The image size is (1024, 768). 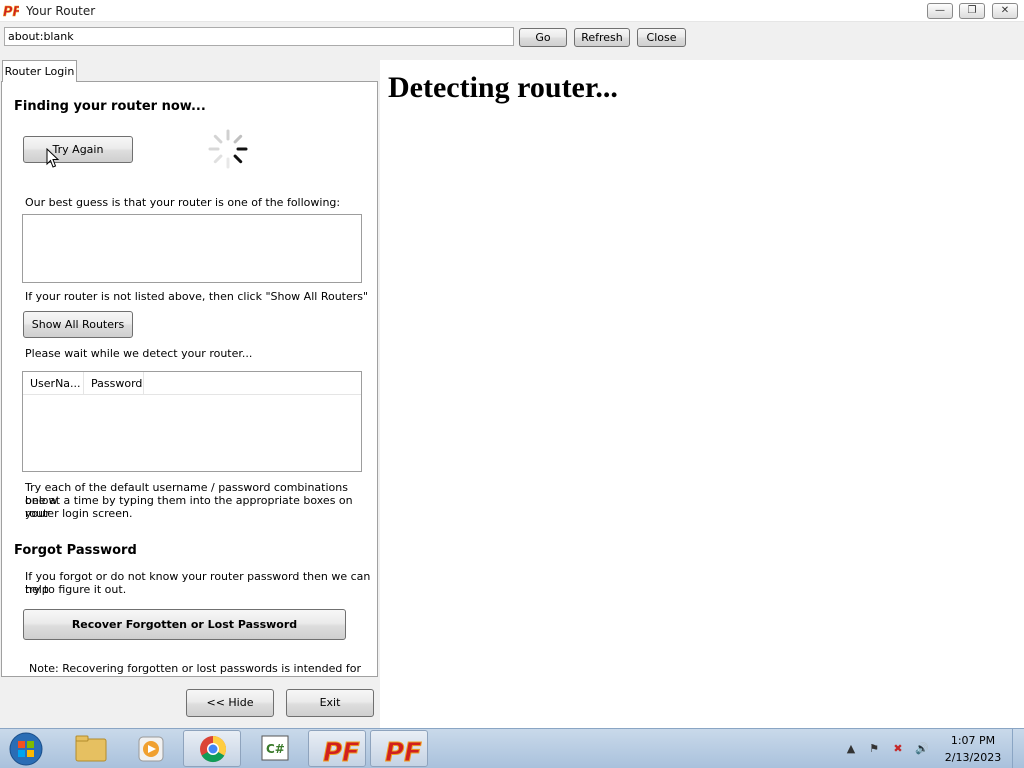 I want to click on taskbar-csharp: C#, so click(x=275, y=748).